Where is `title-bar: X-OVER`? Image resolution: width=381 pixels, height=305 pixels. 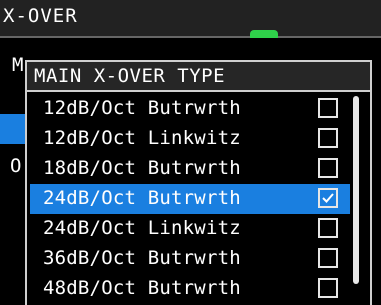
title-bar: X-OVER is located at coordinates (190, 19).